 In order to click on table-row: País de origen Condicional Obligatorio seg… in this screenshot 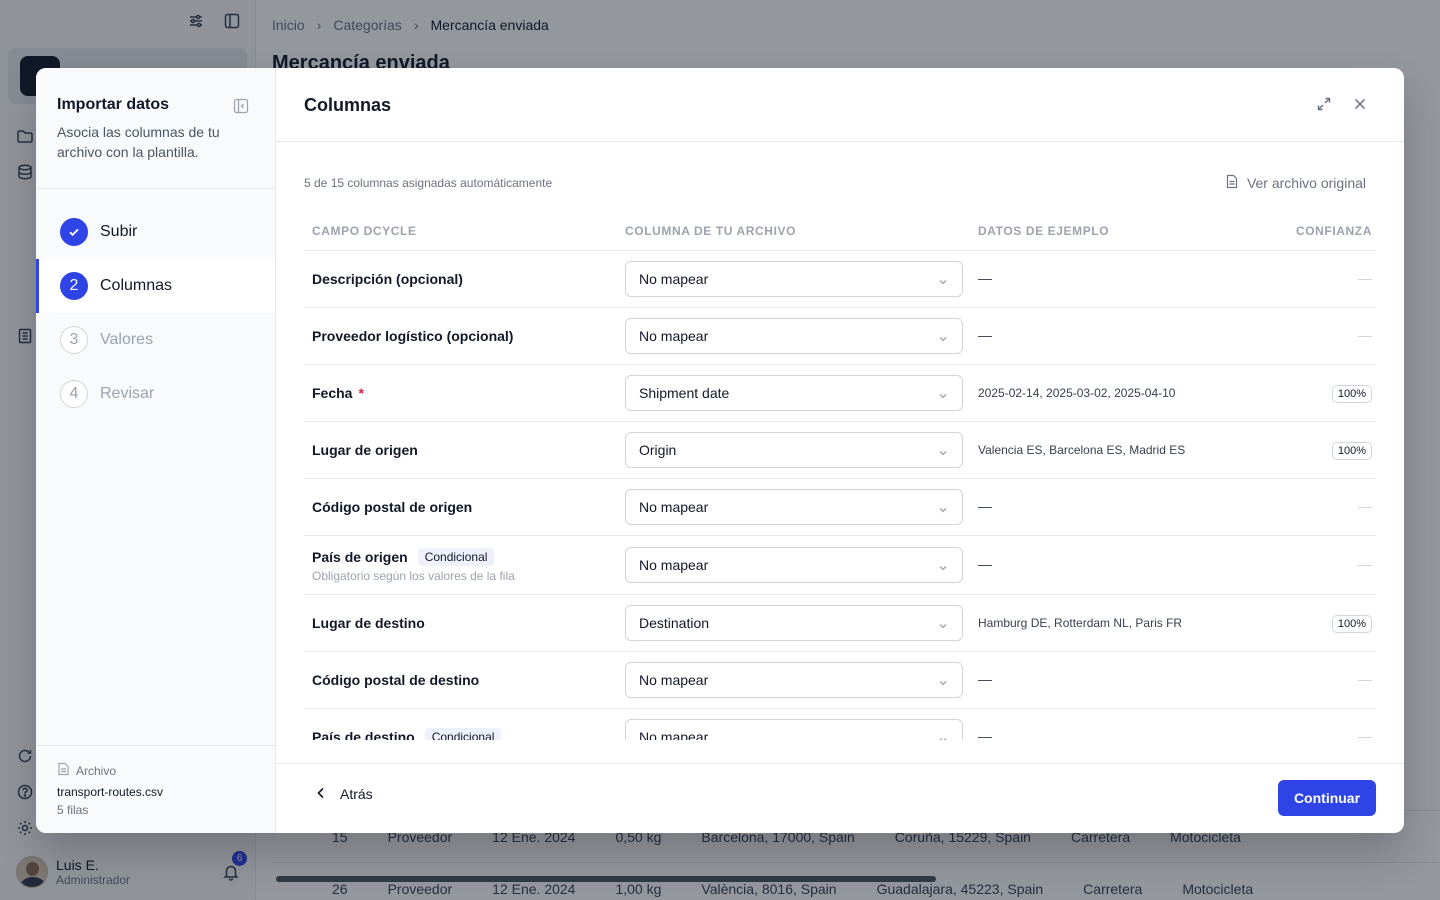, I will do `click(840, 565)`.